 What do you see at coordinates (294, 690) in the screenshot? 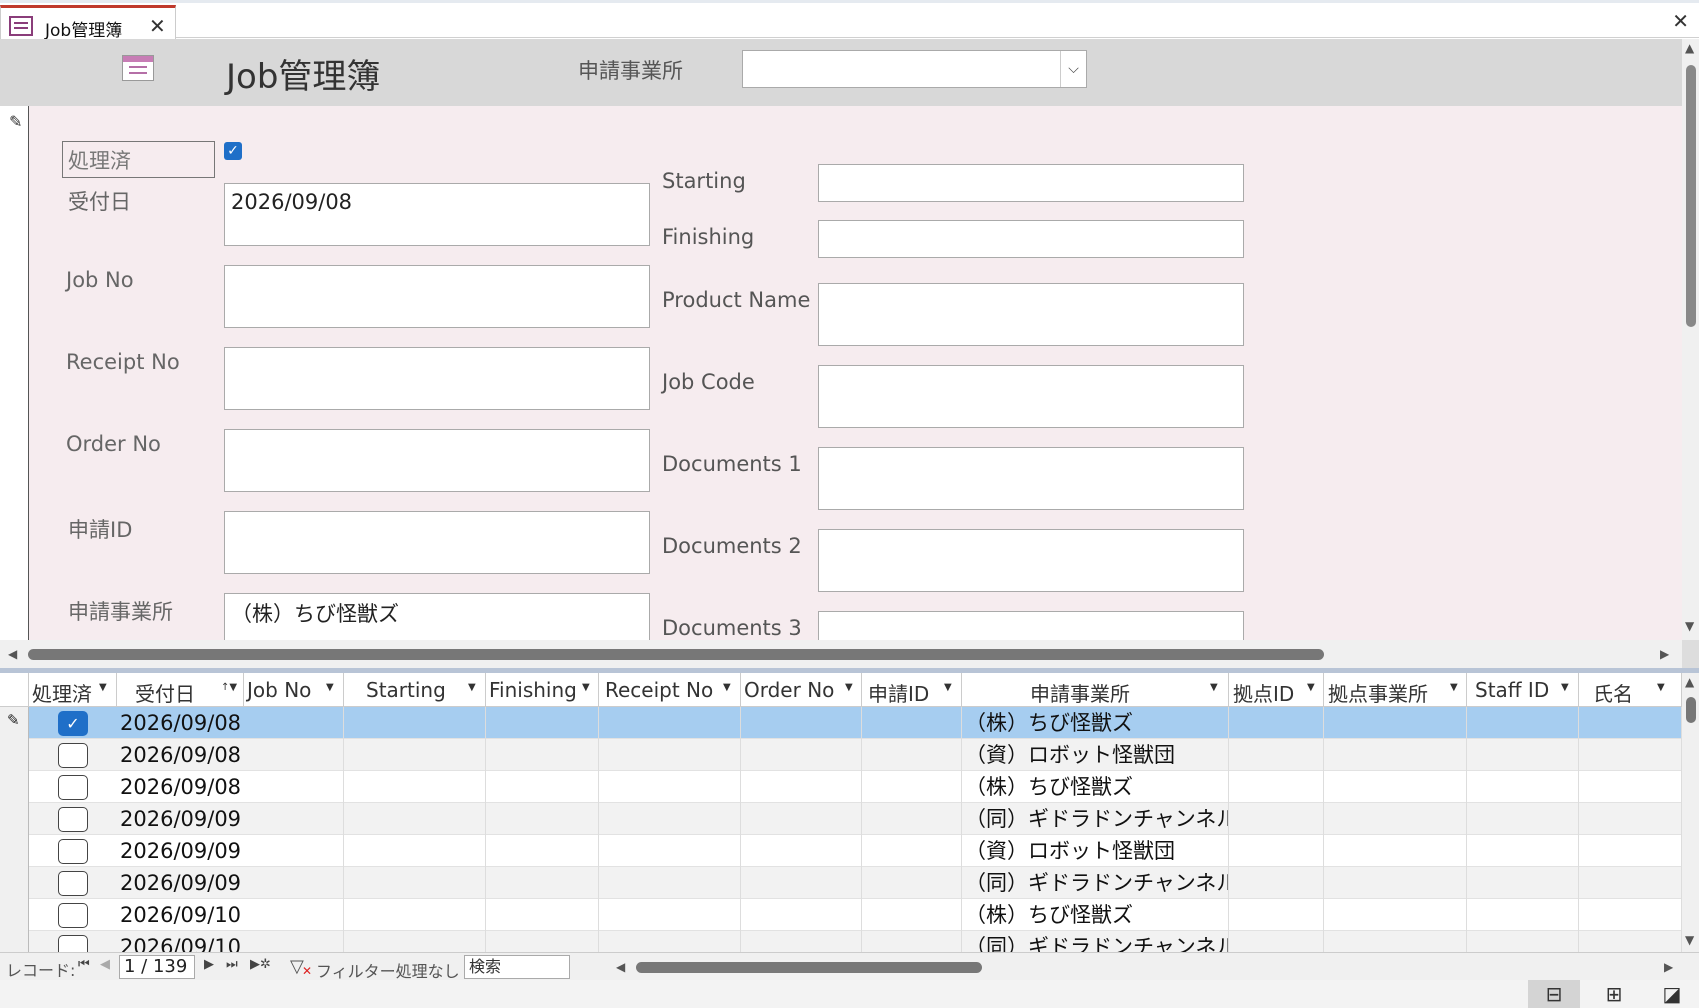
I see `column-header-job-no: Job No ▼` at bounding box center [294, 690].